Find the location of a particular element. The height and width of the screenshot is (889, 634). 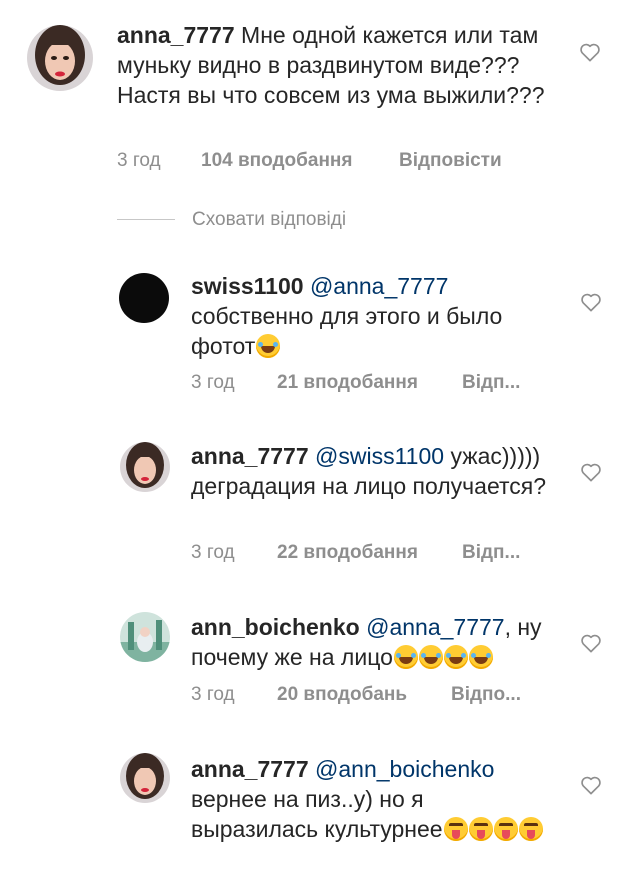

comment-likes: 22 вподобання is located at coordinates (369, 553).